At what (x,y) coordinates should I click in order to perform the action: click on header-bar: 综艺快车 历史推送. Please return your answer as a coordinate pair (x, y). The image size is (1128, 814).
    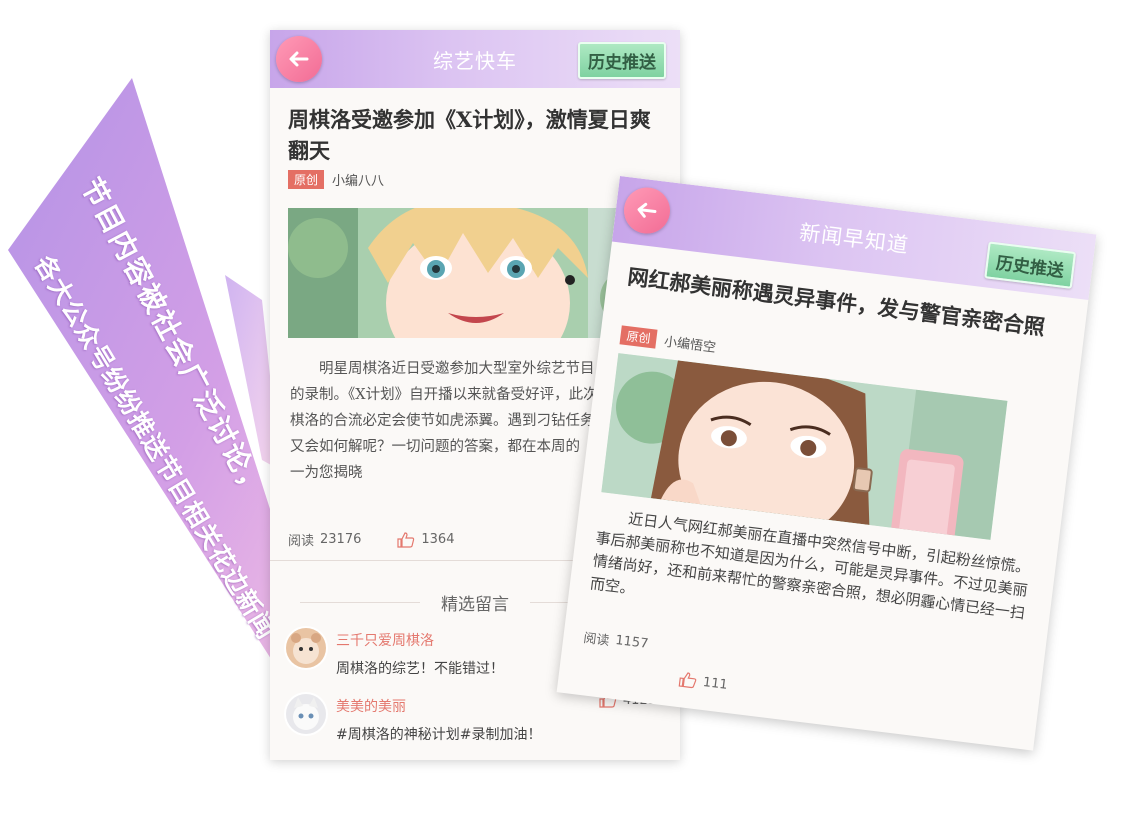
    Looking at the image, I should click on (475, 59).